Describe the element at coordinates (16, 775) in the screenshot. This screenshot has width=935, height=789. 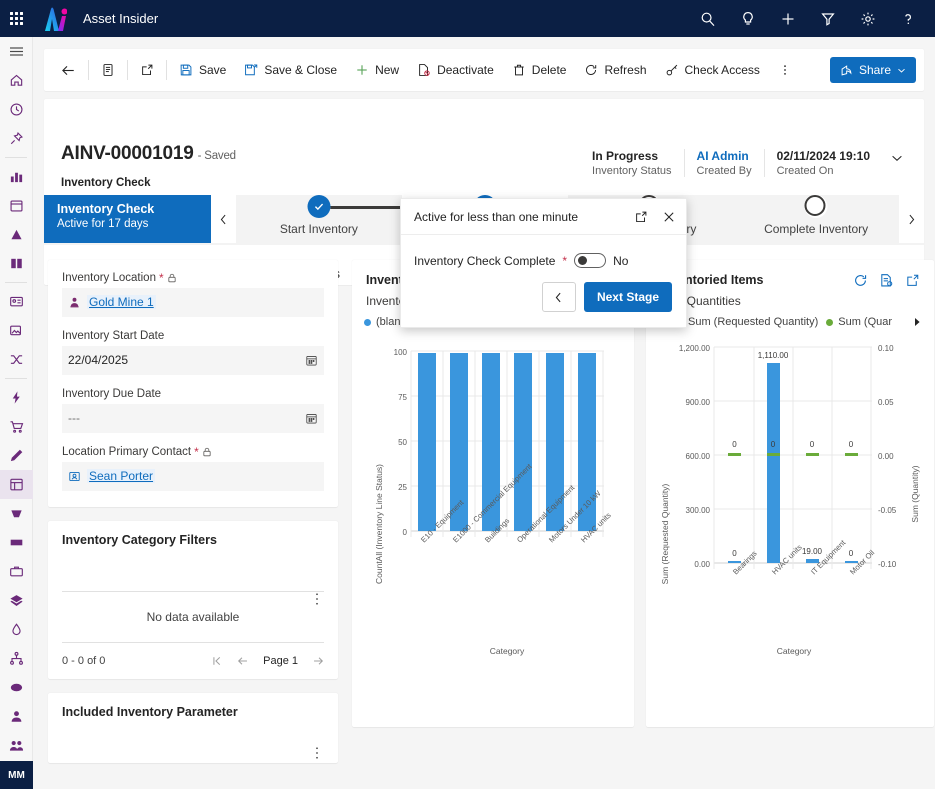
I see `avatar: MM` at that location.